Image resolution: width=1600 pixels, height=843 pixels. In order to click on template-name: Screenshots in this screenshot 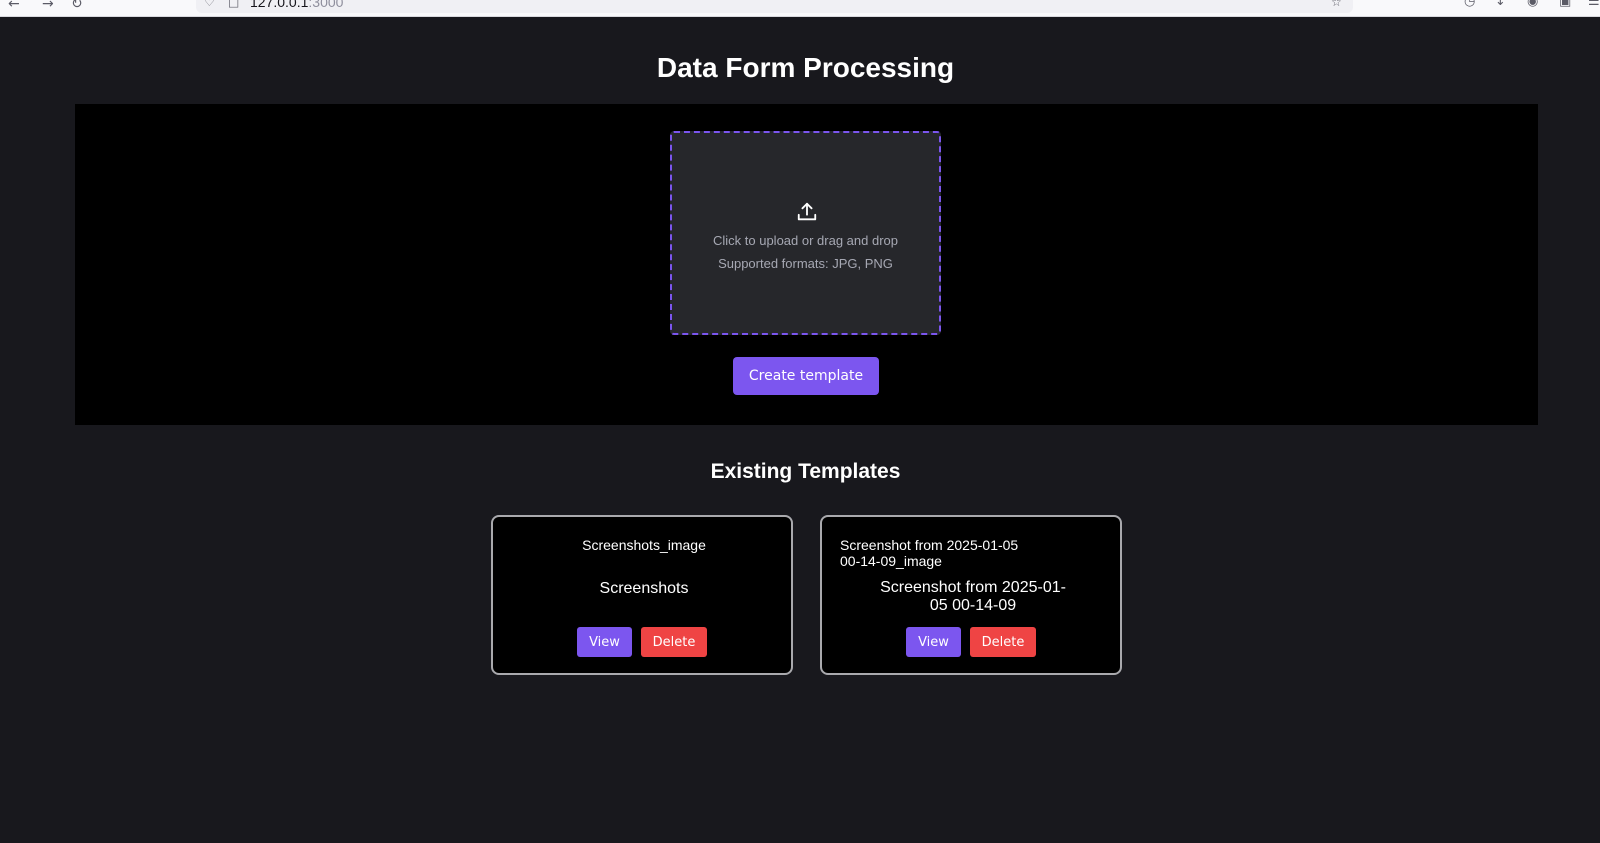, I will do `click(644, 588)`.